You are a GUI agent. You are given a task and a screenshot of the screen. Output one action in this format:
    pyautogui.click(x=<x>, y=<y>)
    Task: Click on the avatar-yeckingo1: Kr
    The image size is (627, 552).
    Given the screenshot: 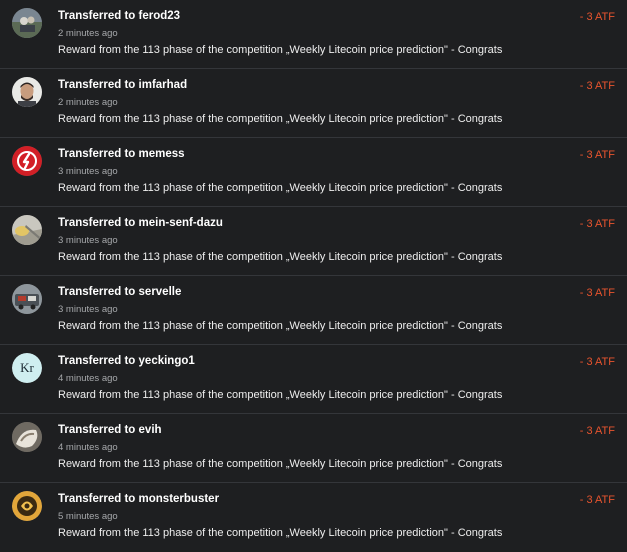 What is the action you would take?
    pyautogui.click(x=27, y=368)
    